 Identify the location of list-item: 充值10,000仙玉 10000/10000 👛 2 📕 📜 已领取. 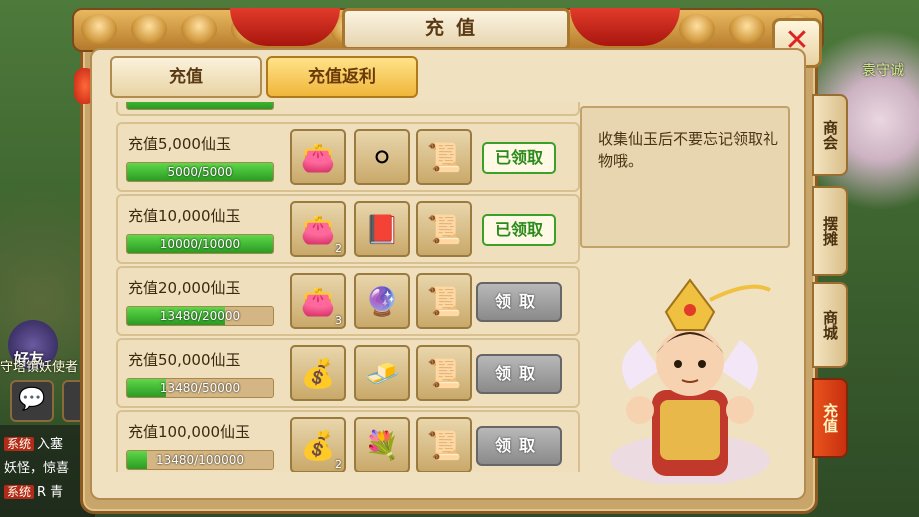
(348, 229).